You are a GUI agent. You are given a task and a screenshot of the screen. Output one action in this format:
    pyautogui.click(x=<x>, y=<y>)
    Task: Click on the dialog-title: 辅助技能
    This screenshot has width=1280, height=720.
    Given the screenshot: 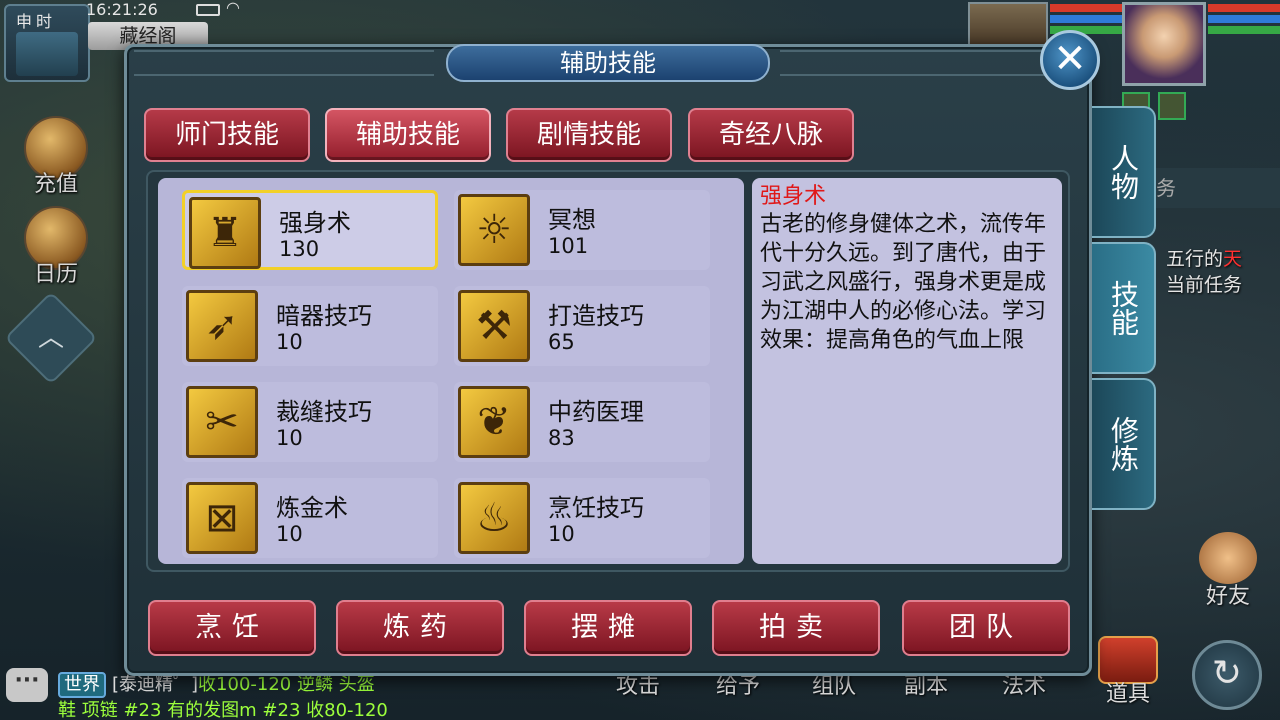 What is the action you would take?
    pyautogui.click(x=608, y=63)
    